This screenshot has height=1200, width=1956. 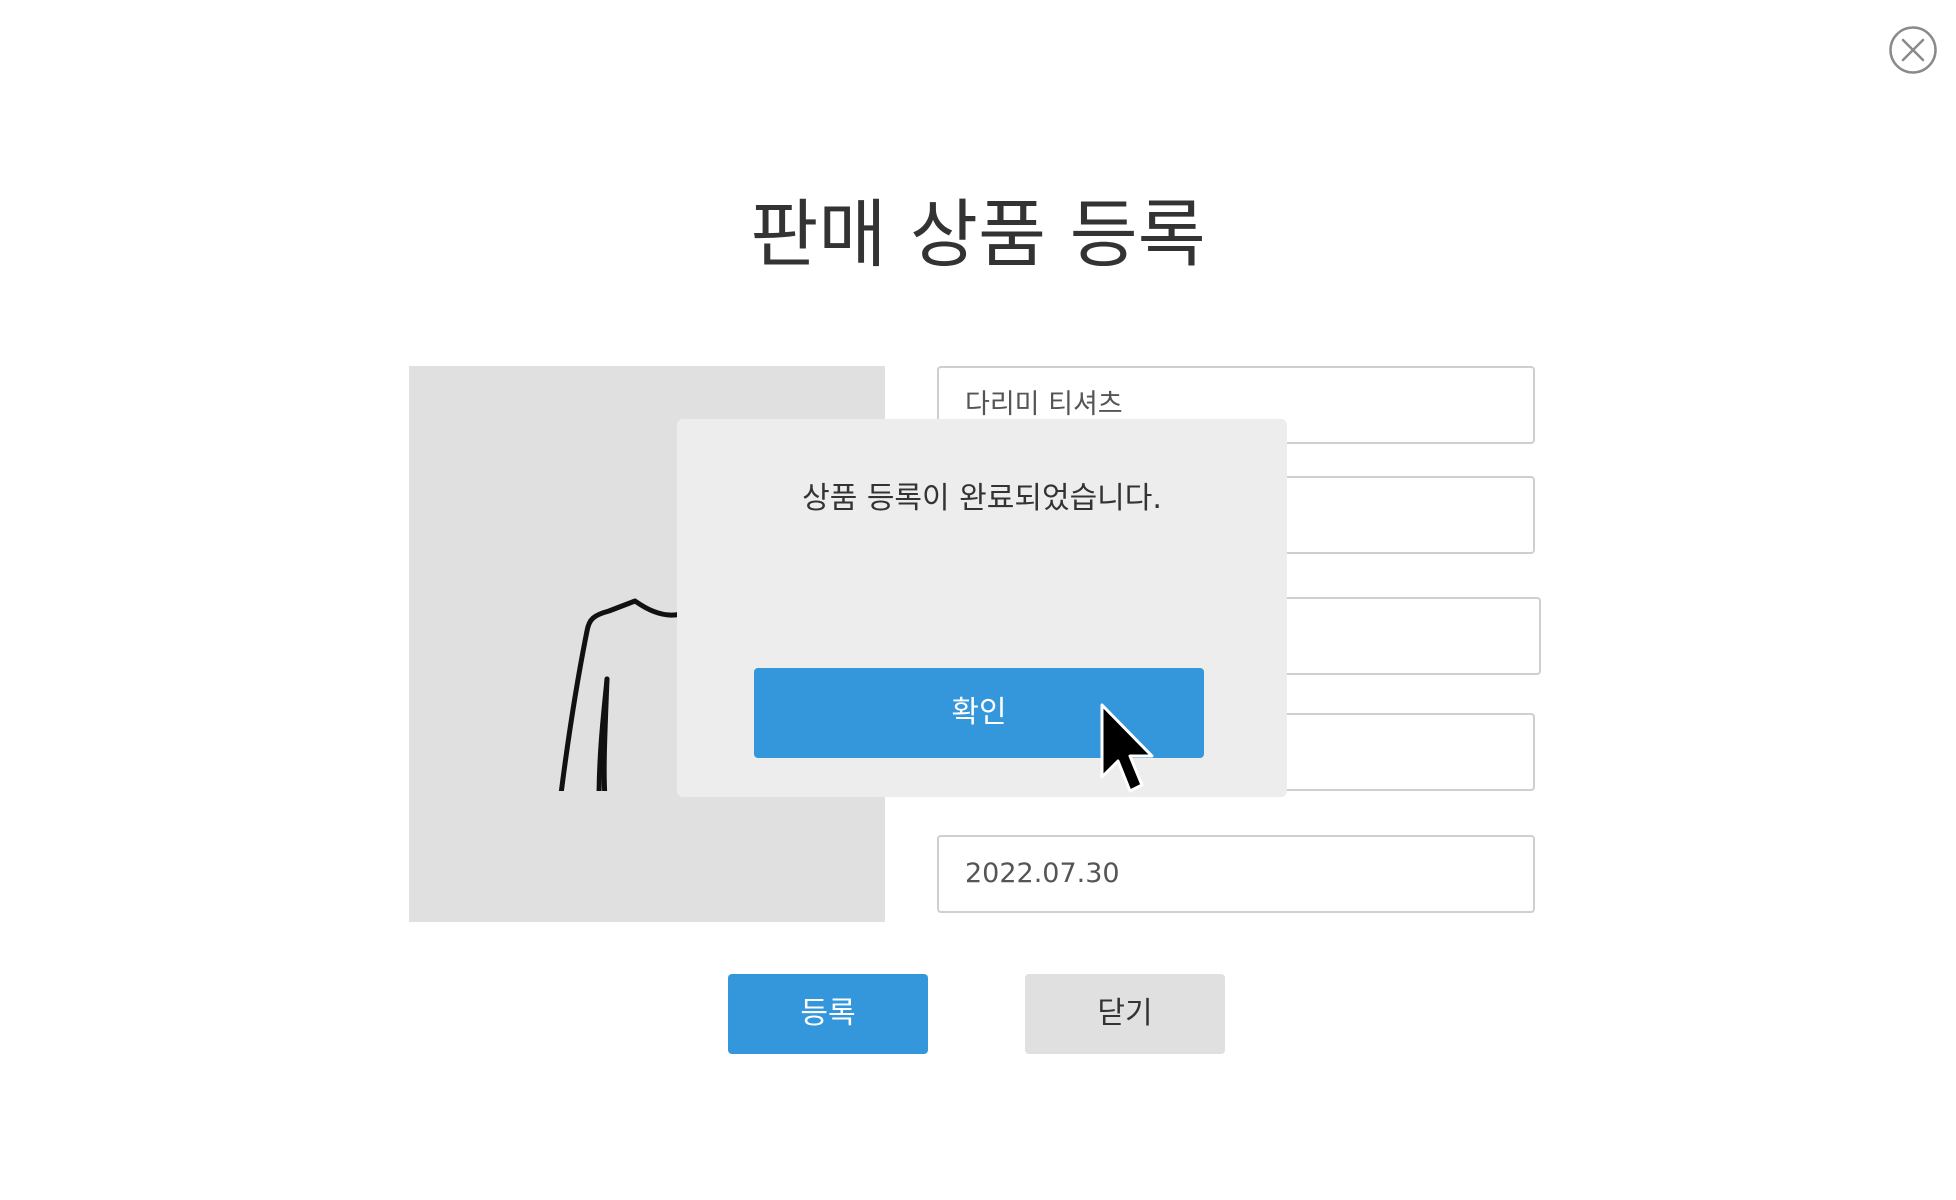 I want to click on page-title: 판매 상품 등록, so click(x=978, y=235).